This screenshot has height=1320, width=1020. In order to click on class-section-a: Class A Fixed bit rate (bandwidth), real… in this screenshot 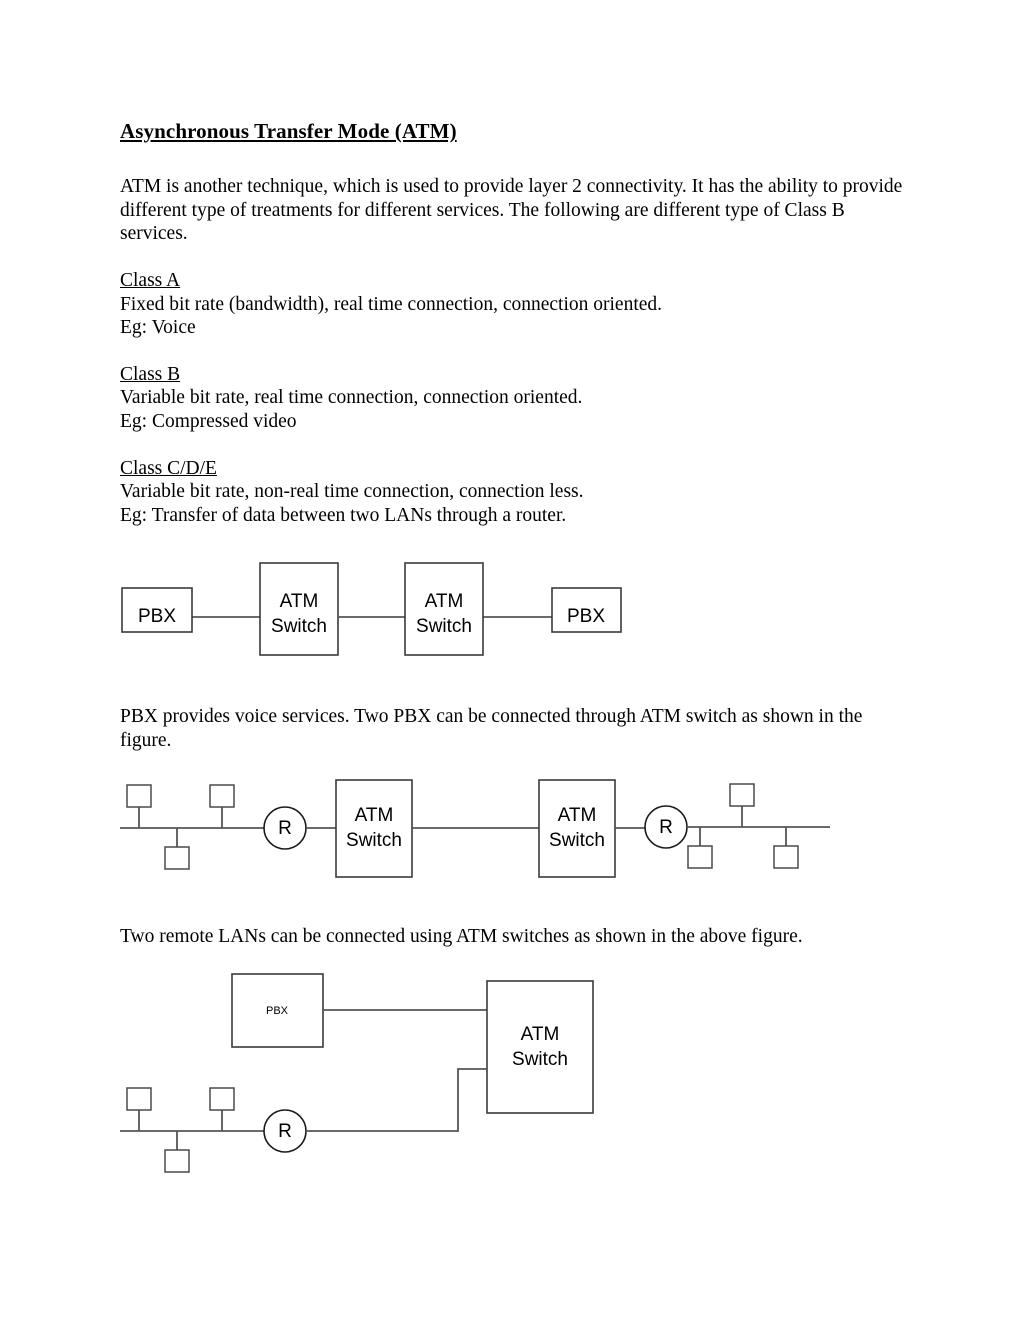, I will do `click(515, 304)`.